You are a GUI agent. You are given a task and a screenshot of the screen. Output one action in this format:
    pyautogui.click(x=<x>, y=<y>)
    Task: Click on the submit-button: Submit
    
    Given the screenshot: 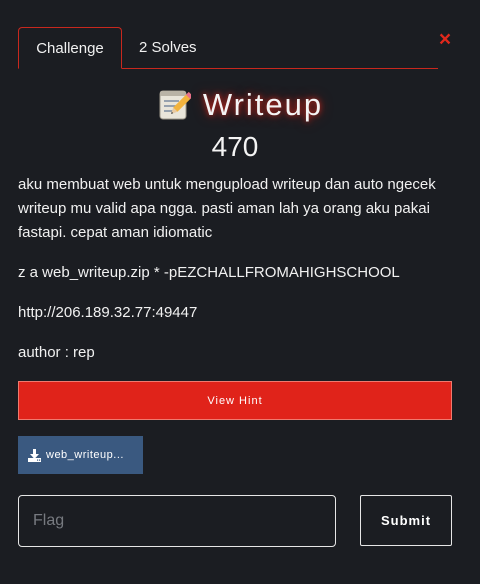 What is the action you would take?
    pyautogui.click(x=406, y=520)
    